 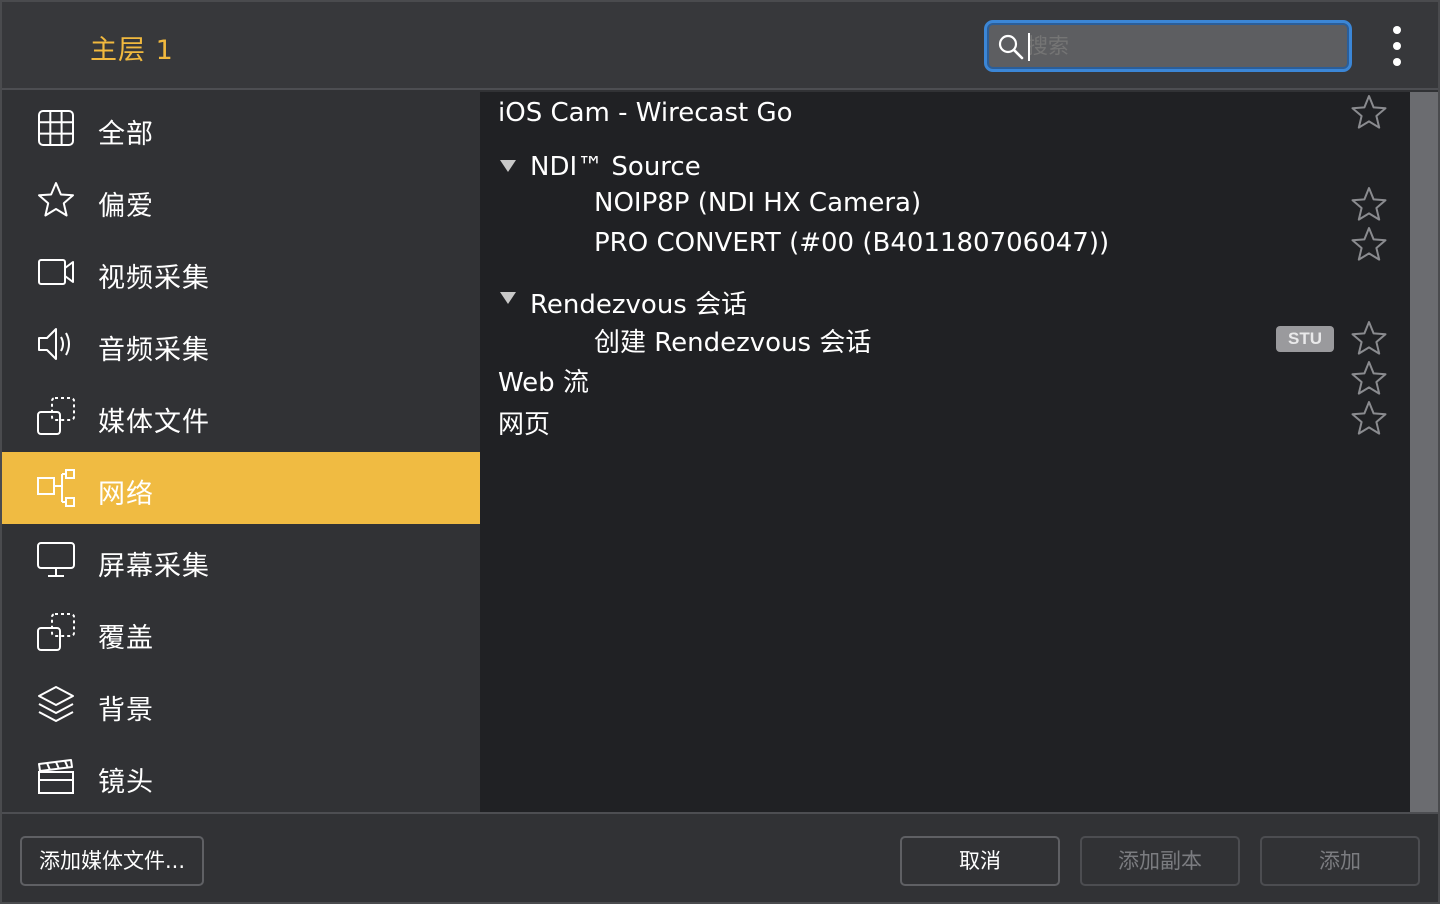 What do you see at coordinates (1340, 861) in the screenshot?
I see `add-button: 添加` at bounding box center [1340, 861].